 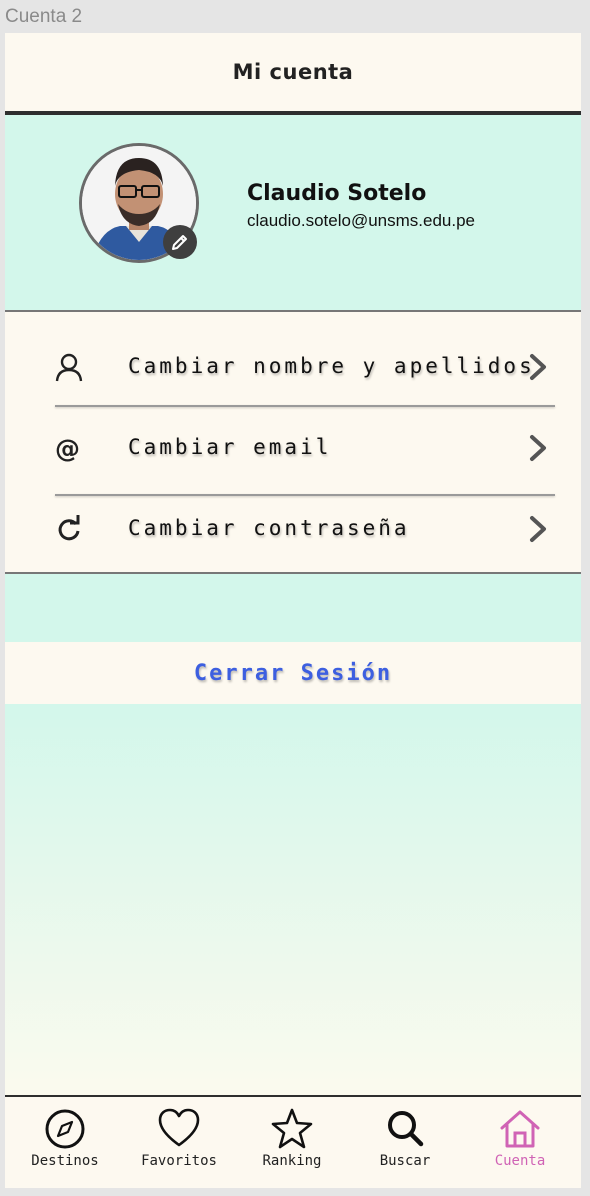 I want to click on tab-buscar: Buscar, so click(x=405, y=1147).